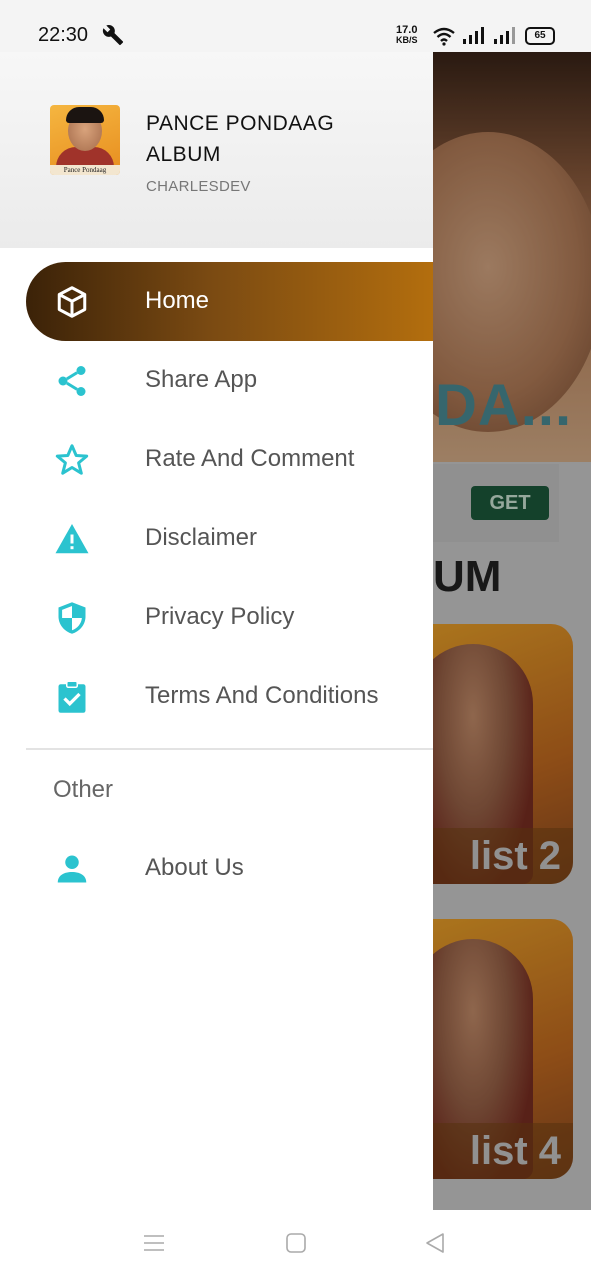 The width and height of the screenshot is (591, 1280). Describe the element at coordinates (113, 37) in the screenshot. I see `wrench-icon` at that location.